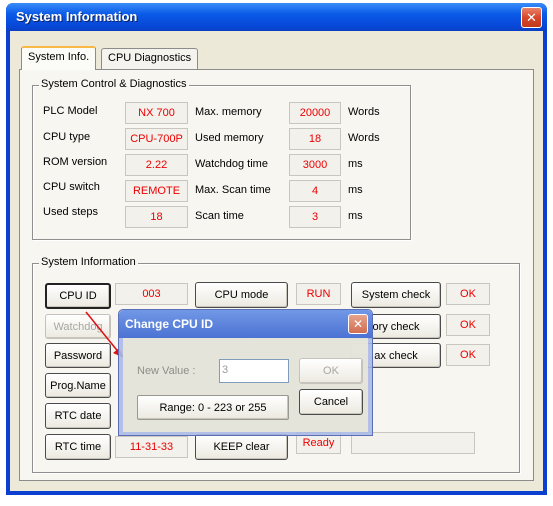 Image resolution: width=553 pixels, height=506 pixels. Describe the element at coordinates (114, 84) in the screenshot. I see `control-group-title: System Control & Diagnostics` at that location.